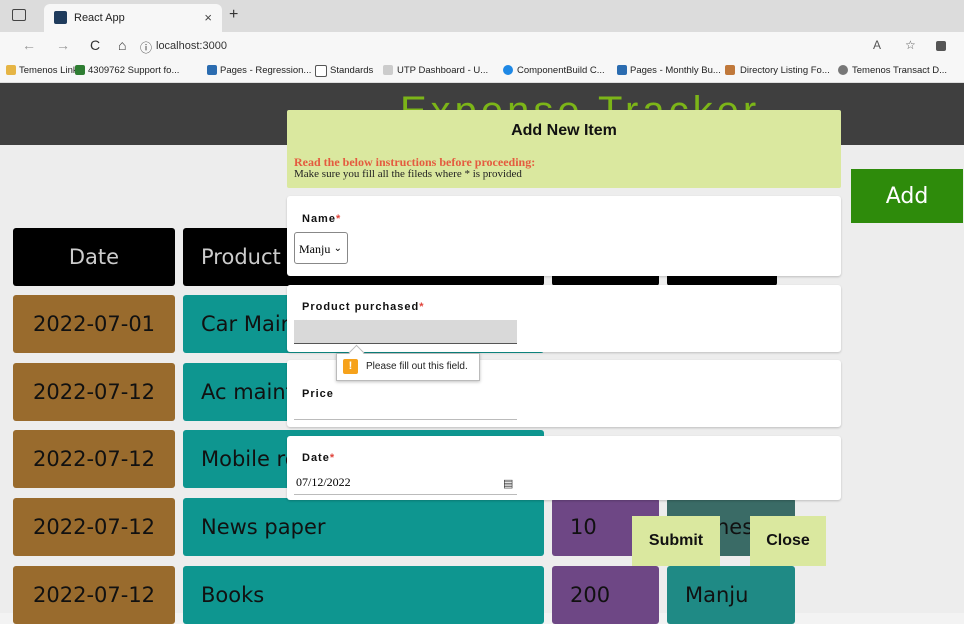  Describe the element at coordinates (133, 18) in the screenshot. I see `browser-tab: React App ×` at that location.